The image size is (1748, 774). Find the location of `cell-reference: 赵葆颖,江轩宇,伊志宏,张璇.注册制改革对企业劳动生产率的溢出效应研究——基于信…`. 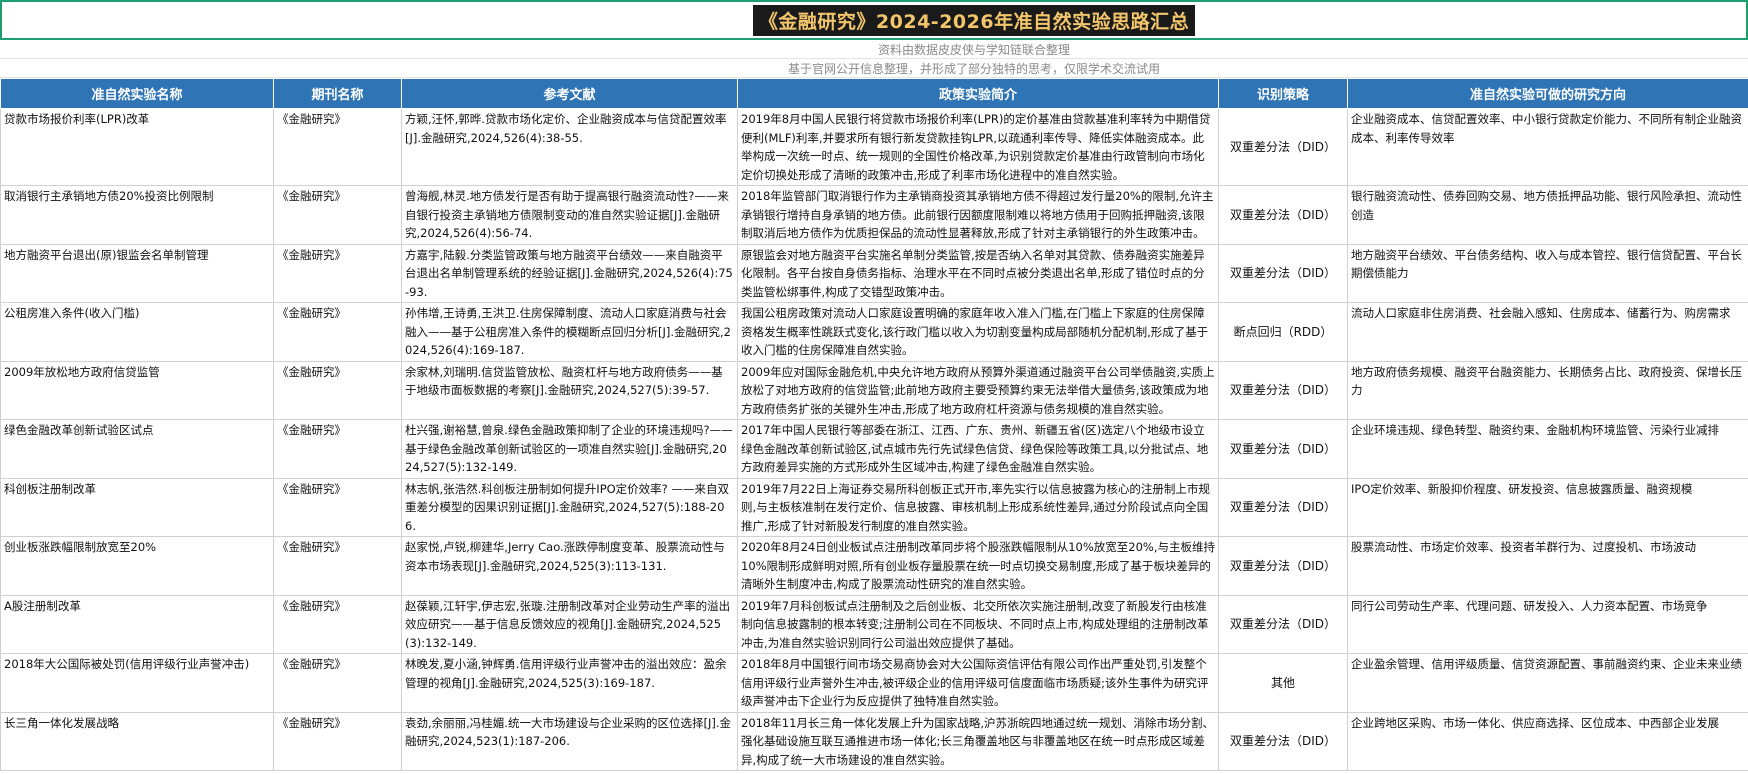

cell-reference: 赵葆颖,江轩宇,伊志宏,张璇.注册制改革对企业劳动生产率的溢出效应研究——基于信… is located at coordinates (569, 624).